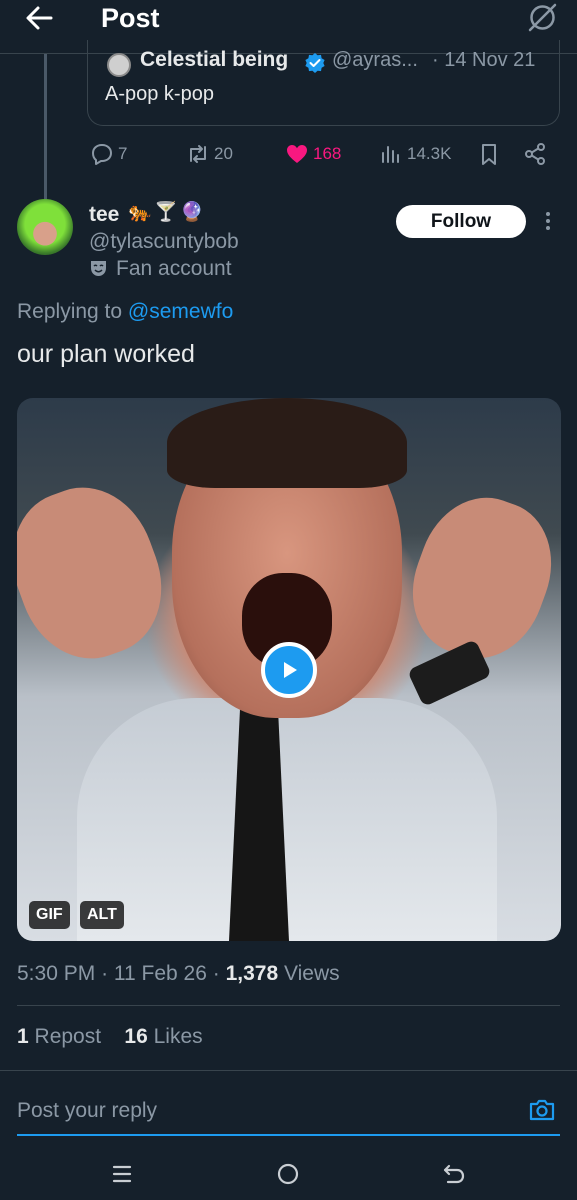 The height and width of the screenshot is (1200, 577). Describe the element at coordinates (70, 311) in the screenshot. I see `replying-prefix: Replying to` at that location.